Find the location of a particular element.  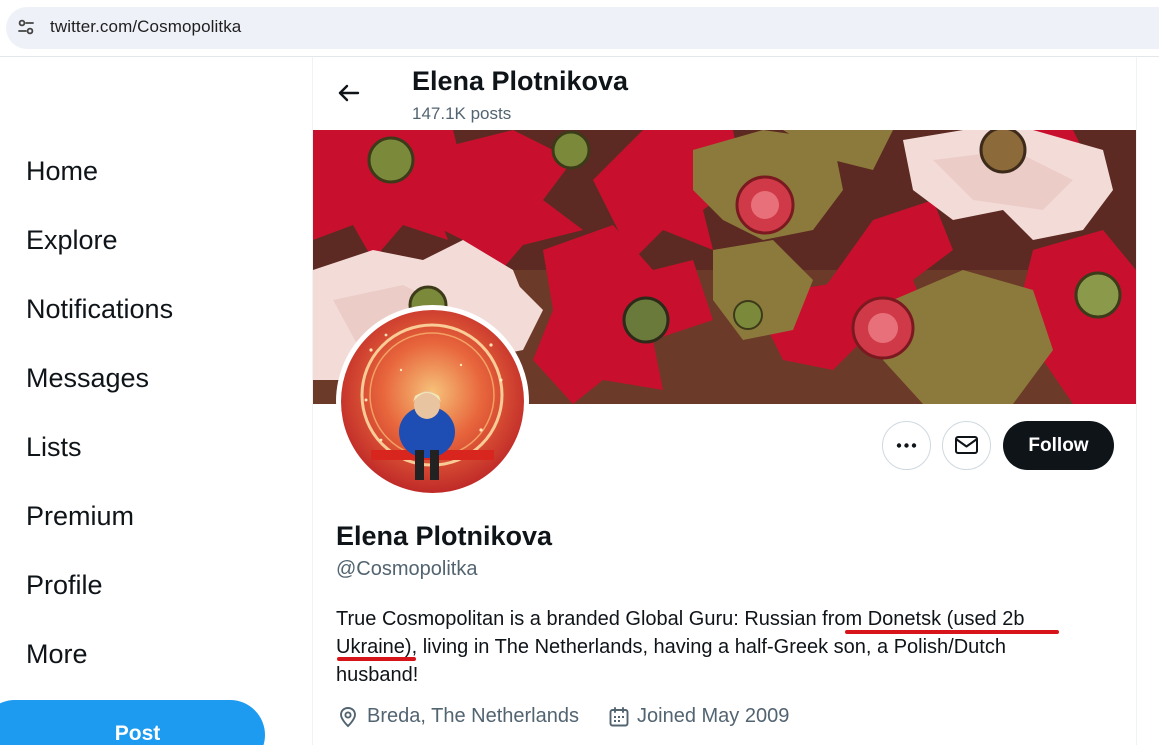

more-options-button is located at coordinates (906, 445).